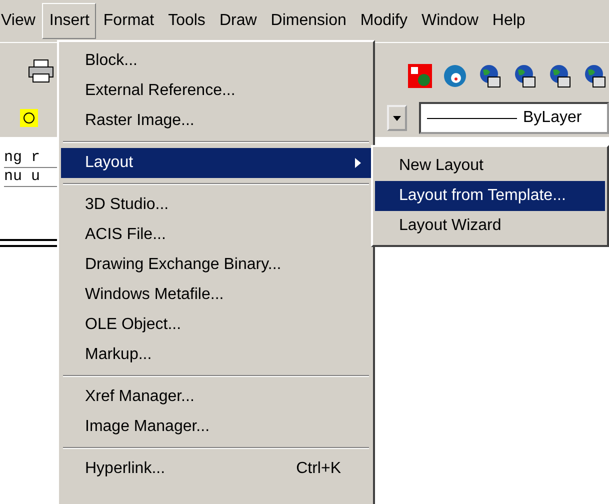 The height and width of the screenshot is (504, 609). Describe the element at coordinates (514, 118) in the screenshot. I see `linetype-field: ByLayer` at that location.